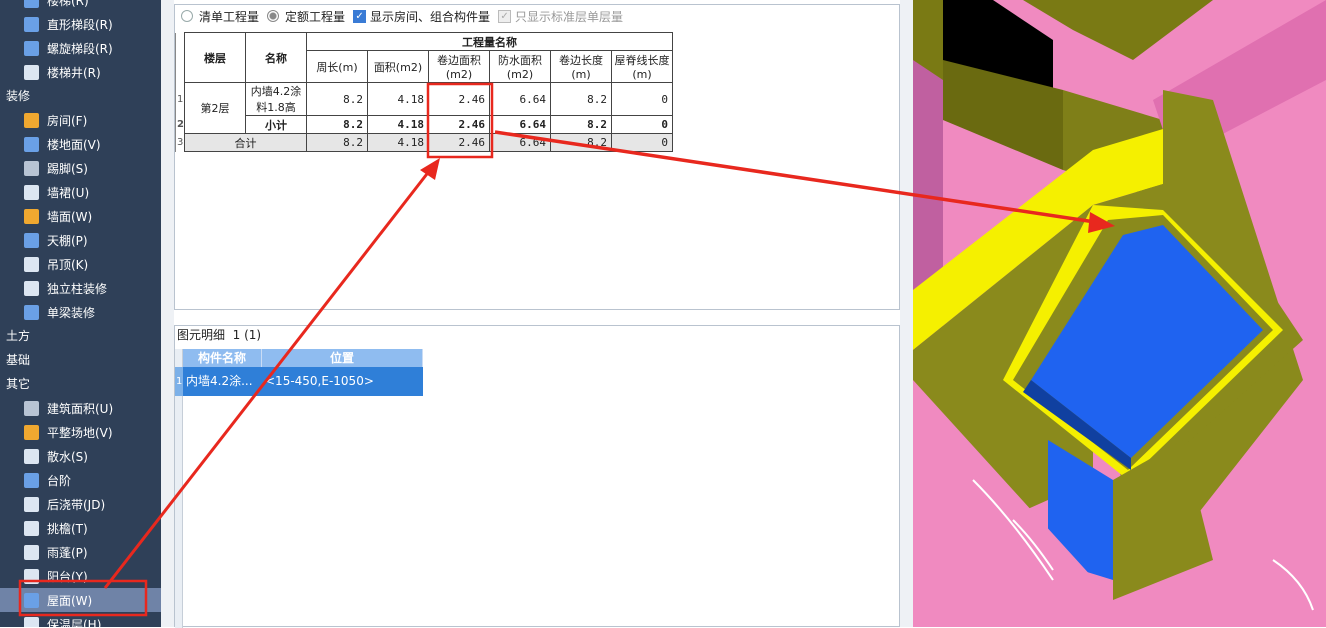 The image size is (1326, 628). I want to click on sidebar-item-column-finish: 独立柱装修, so click(80, 288).